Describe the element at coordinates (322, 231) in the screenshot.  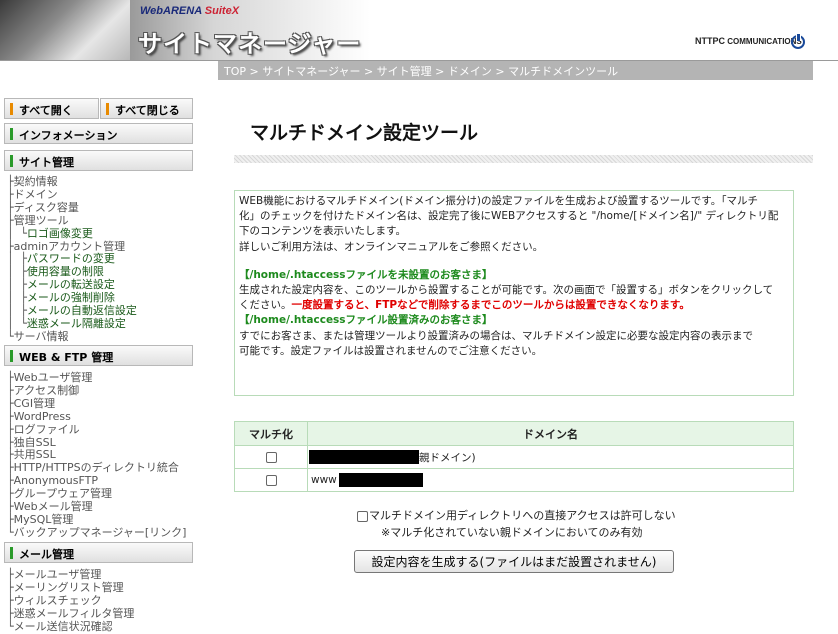
I see `intro-line: 下のコンテンツを表示いたします。` at that location.